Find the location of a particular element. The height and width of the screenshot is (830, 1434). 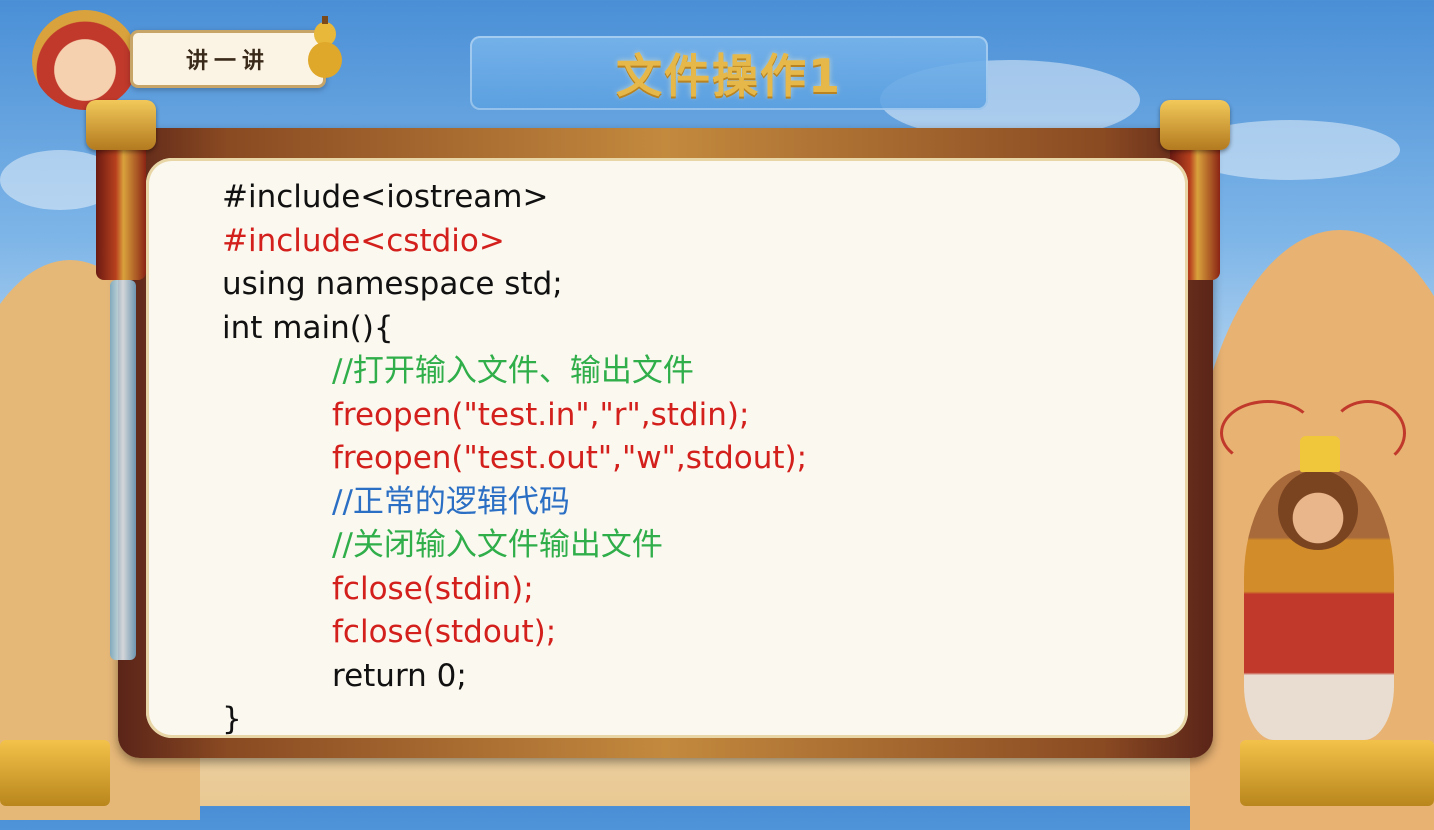

crown-icon is located at coordinates (1320, 454).